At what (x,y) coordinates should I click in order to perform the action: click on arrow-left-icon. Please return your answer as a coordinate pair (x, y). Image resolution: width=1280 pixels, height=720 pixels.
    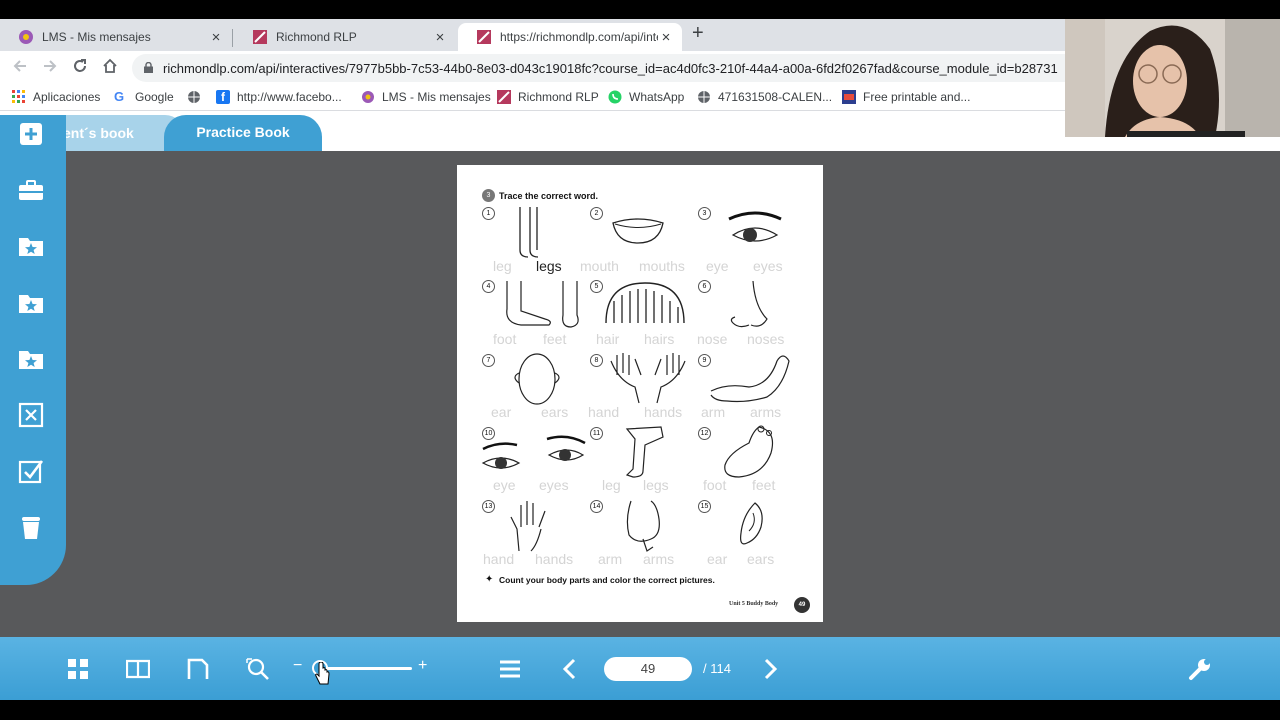
    Looking at the image, I should click on (19, 66).